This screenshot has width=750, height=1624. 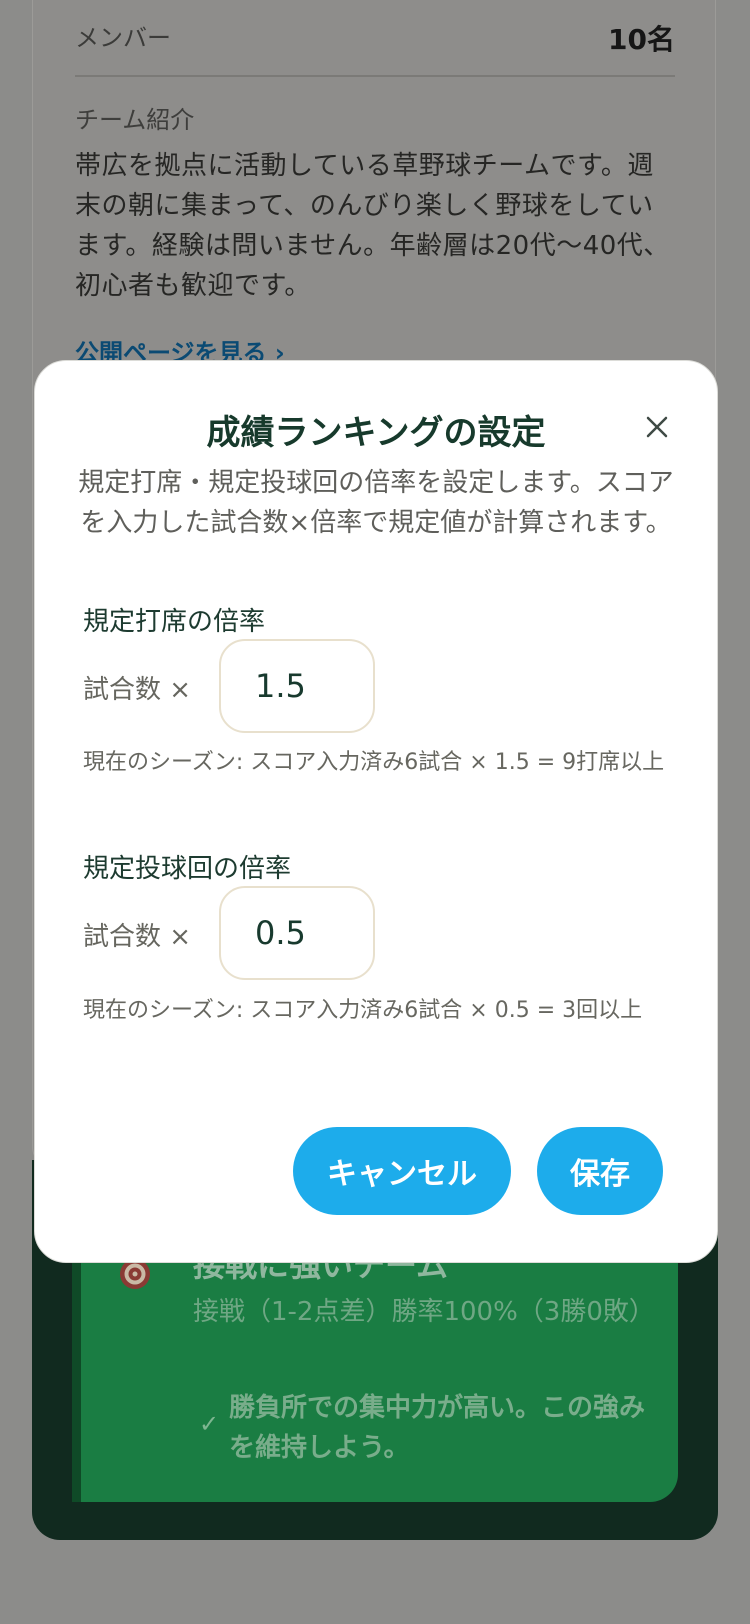 I want to click on member-count: 10名, so click(x=641, y=39).